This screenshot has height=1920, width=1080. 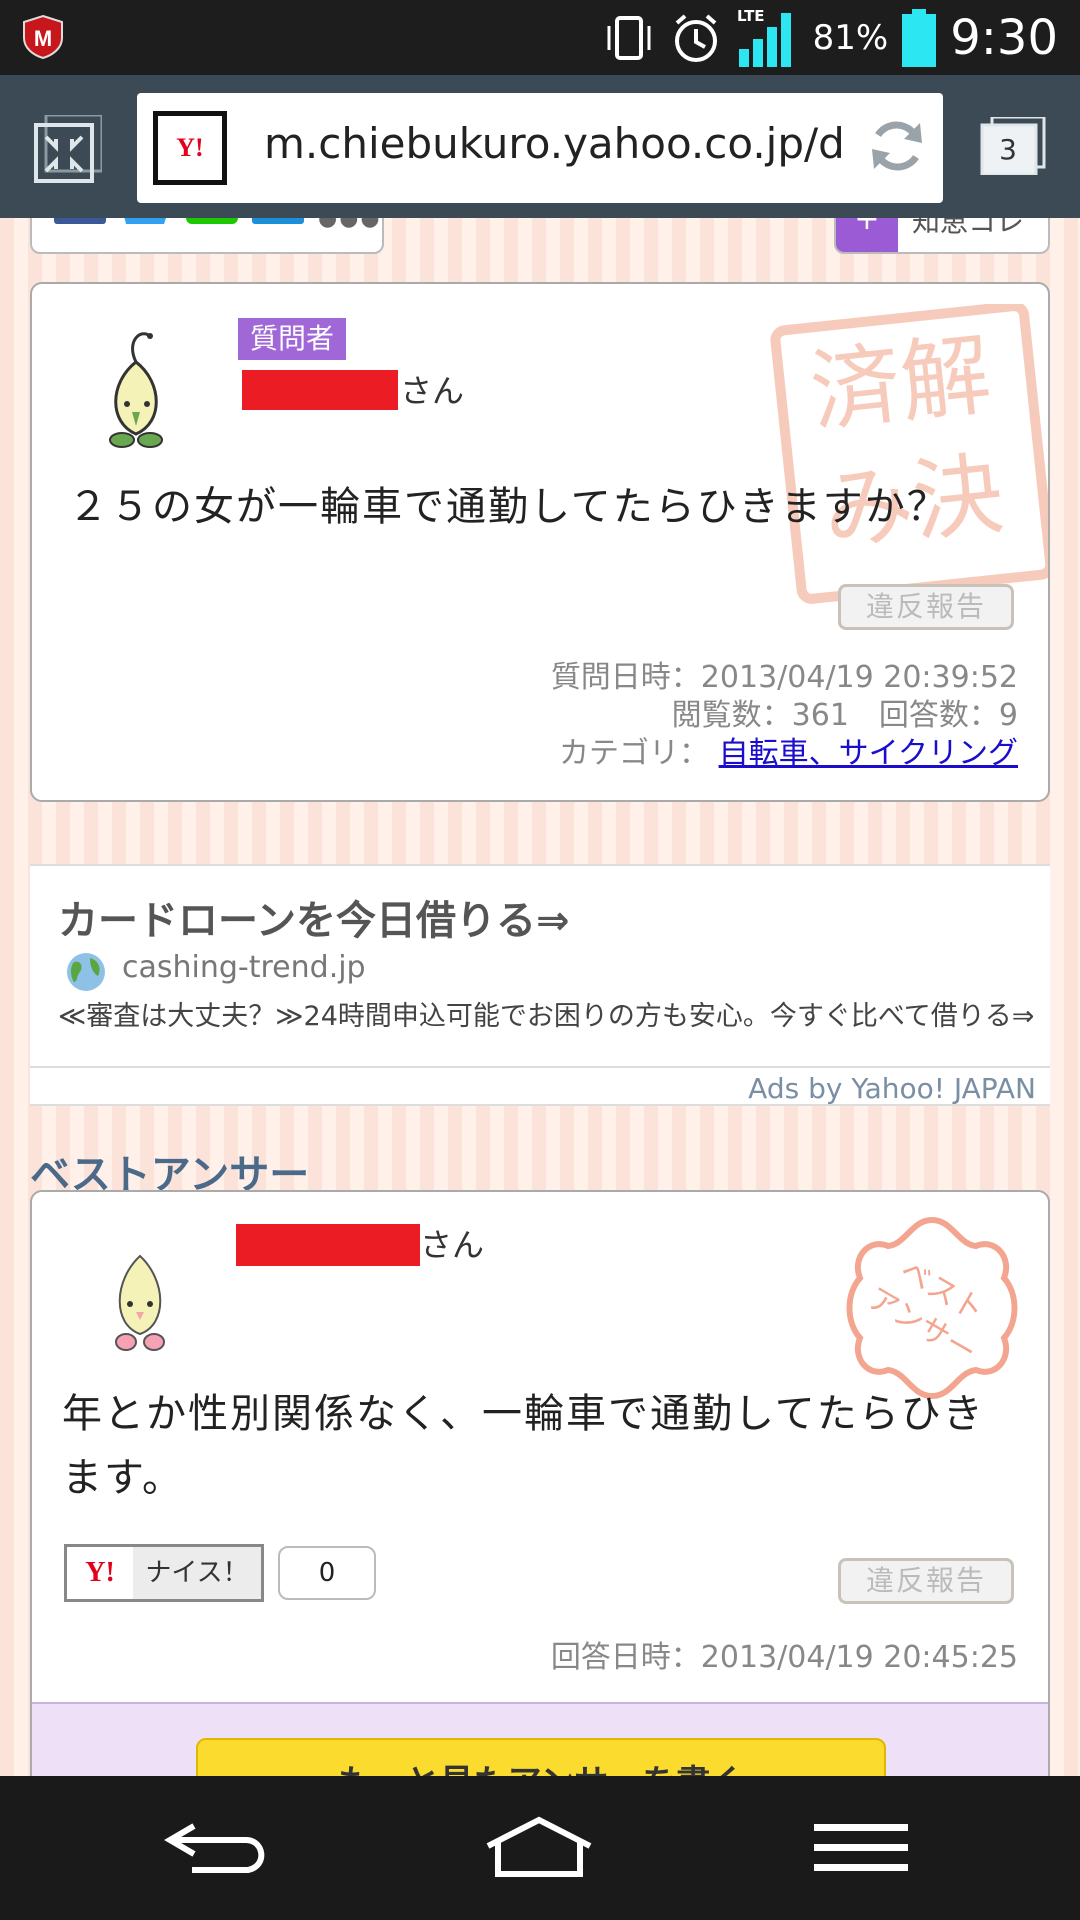 What do you see at coordinates (244, 967) in the screenshot?
I see `ad-domain: cashing-trend.jp` at bounding box center [244, 967].